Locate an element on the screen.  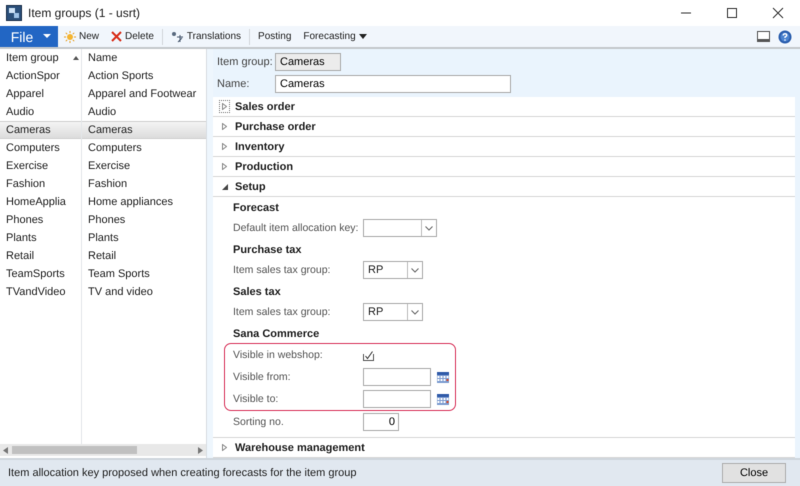
close-icon is located at coordinates (778, 13).